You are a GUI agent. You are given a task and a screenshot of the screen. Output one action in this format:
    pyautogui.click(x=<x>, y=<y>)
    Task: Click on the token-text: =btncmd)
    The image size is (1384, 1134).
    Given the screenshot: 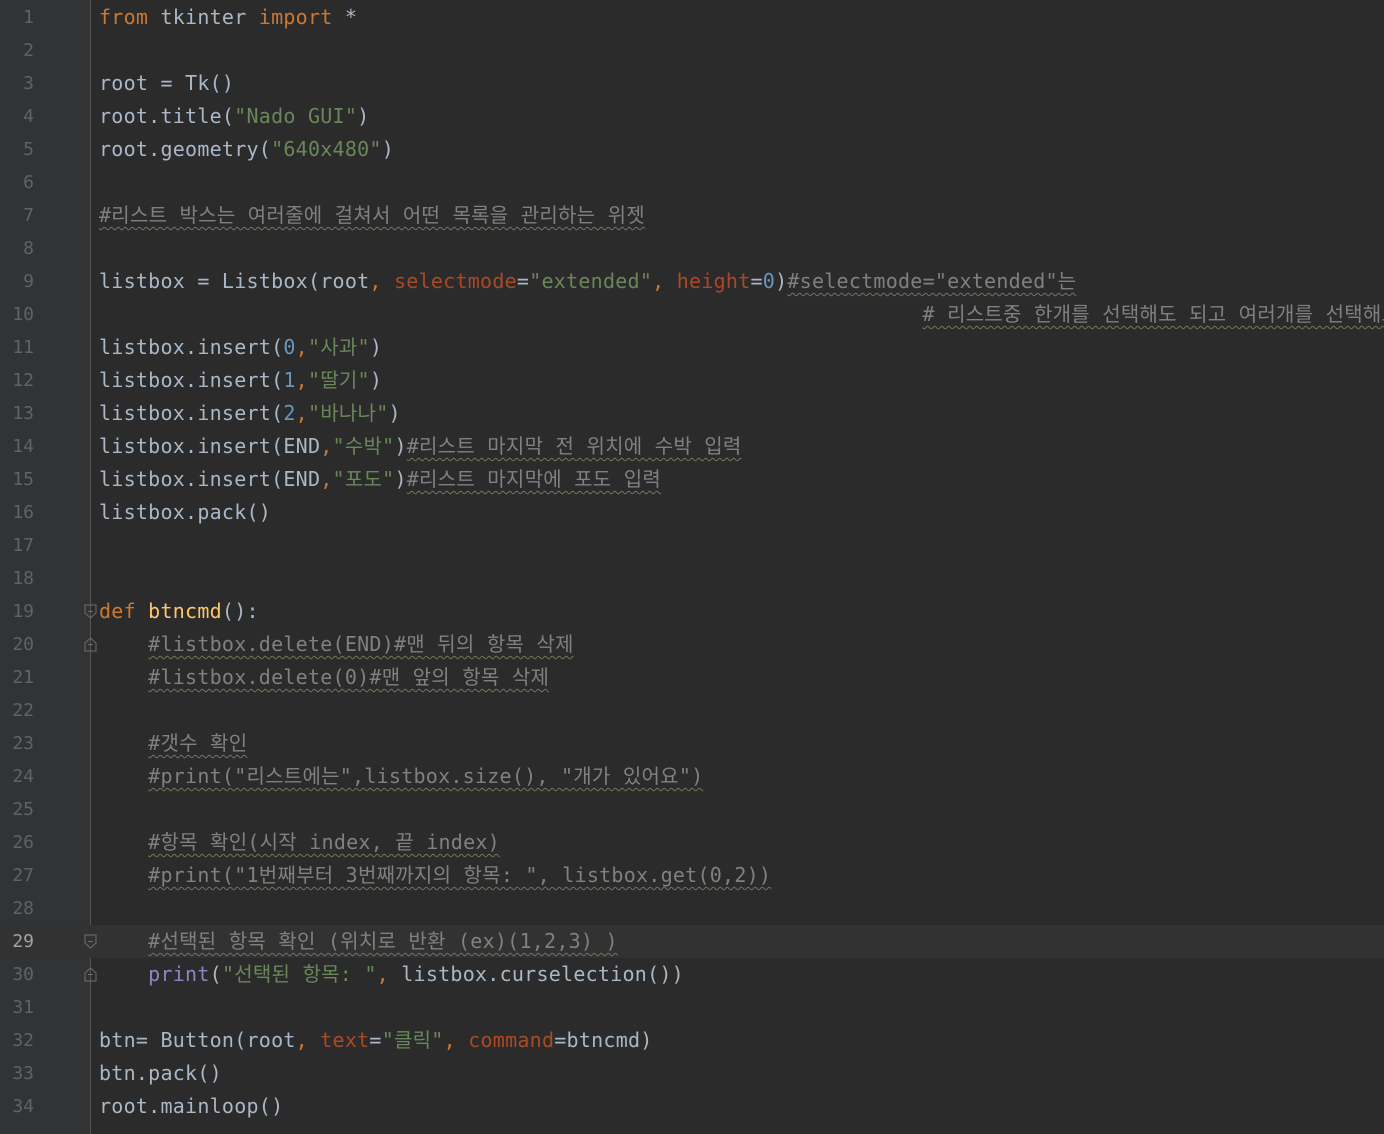 What is the action you would take?
    pyautogui.click(x=603, y=1040)
    